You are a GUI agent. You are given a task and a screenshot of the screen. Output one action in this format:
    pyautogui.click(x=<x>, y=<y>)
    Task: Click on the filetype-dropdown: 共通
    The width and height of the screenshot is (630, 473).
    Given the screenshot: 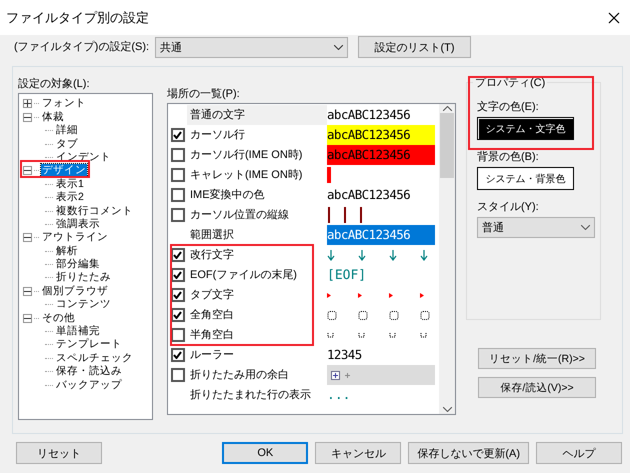 What is the action you would take?
    pyautogui.click(x=251, y=47)
    